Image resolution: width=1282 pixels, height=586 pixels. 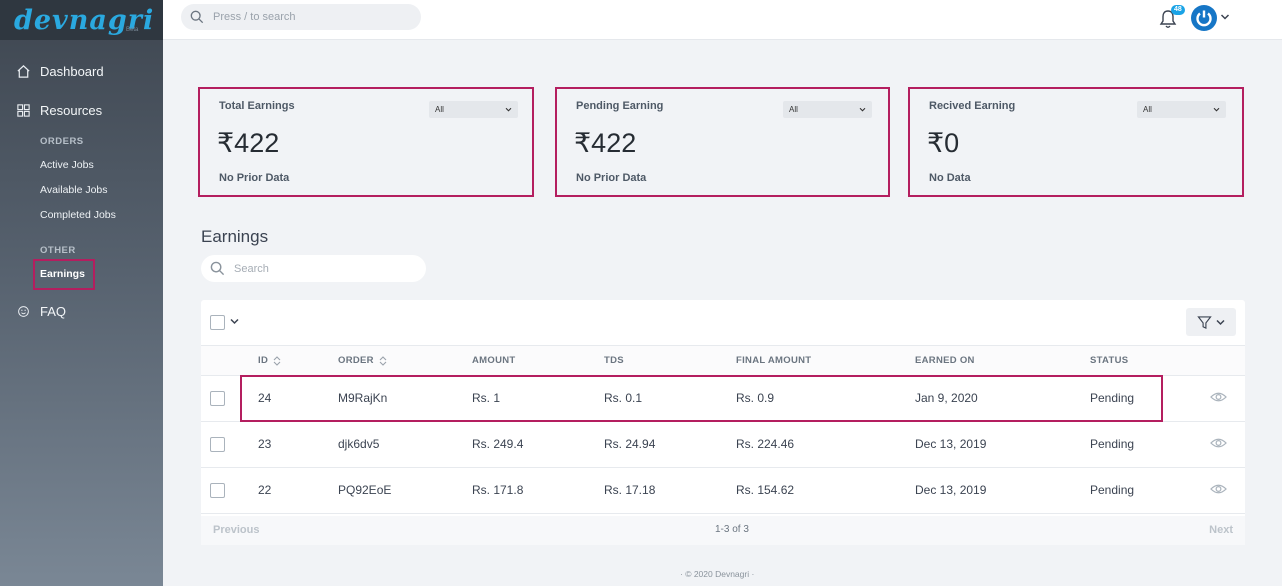 I want to click on column-amount: AMOUNT, so click(x=494, y=360).